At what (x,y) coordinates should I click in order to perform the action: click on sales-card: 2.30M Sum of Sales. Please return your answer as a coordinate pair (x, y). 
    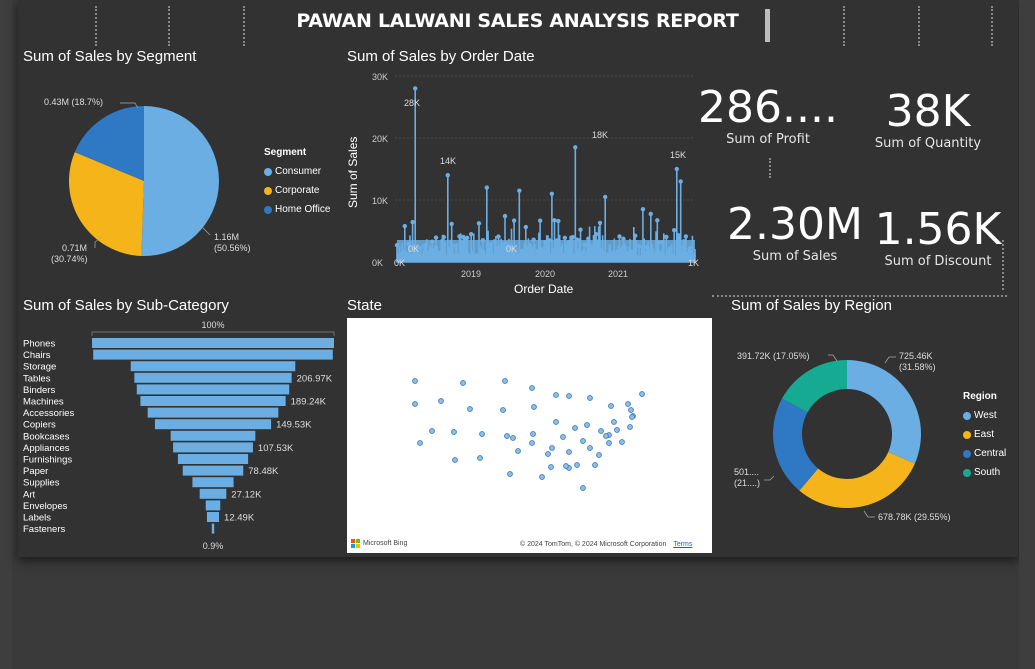
    Looking at the image, I should click on (795, 234).